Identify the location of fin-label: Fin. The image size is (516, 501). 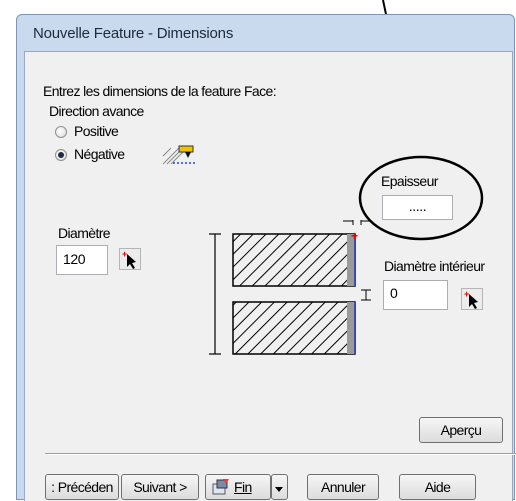
(243, 487).